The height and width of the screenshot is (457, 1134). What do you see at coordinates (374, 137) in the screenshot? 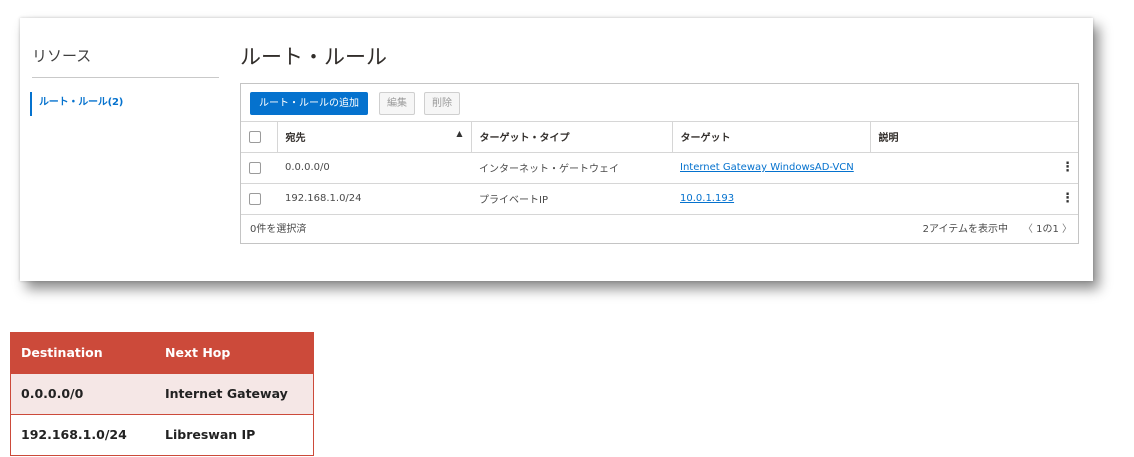
I see `column-header-destination: 宛先 ▲` at bounding box center [374, 137].